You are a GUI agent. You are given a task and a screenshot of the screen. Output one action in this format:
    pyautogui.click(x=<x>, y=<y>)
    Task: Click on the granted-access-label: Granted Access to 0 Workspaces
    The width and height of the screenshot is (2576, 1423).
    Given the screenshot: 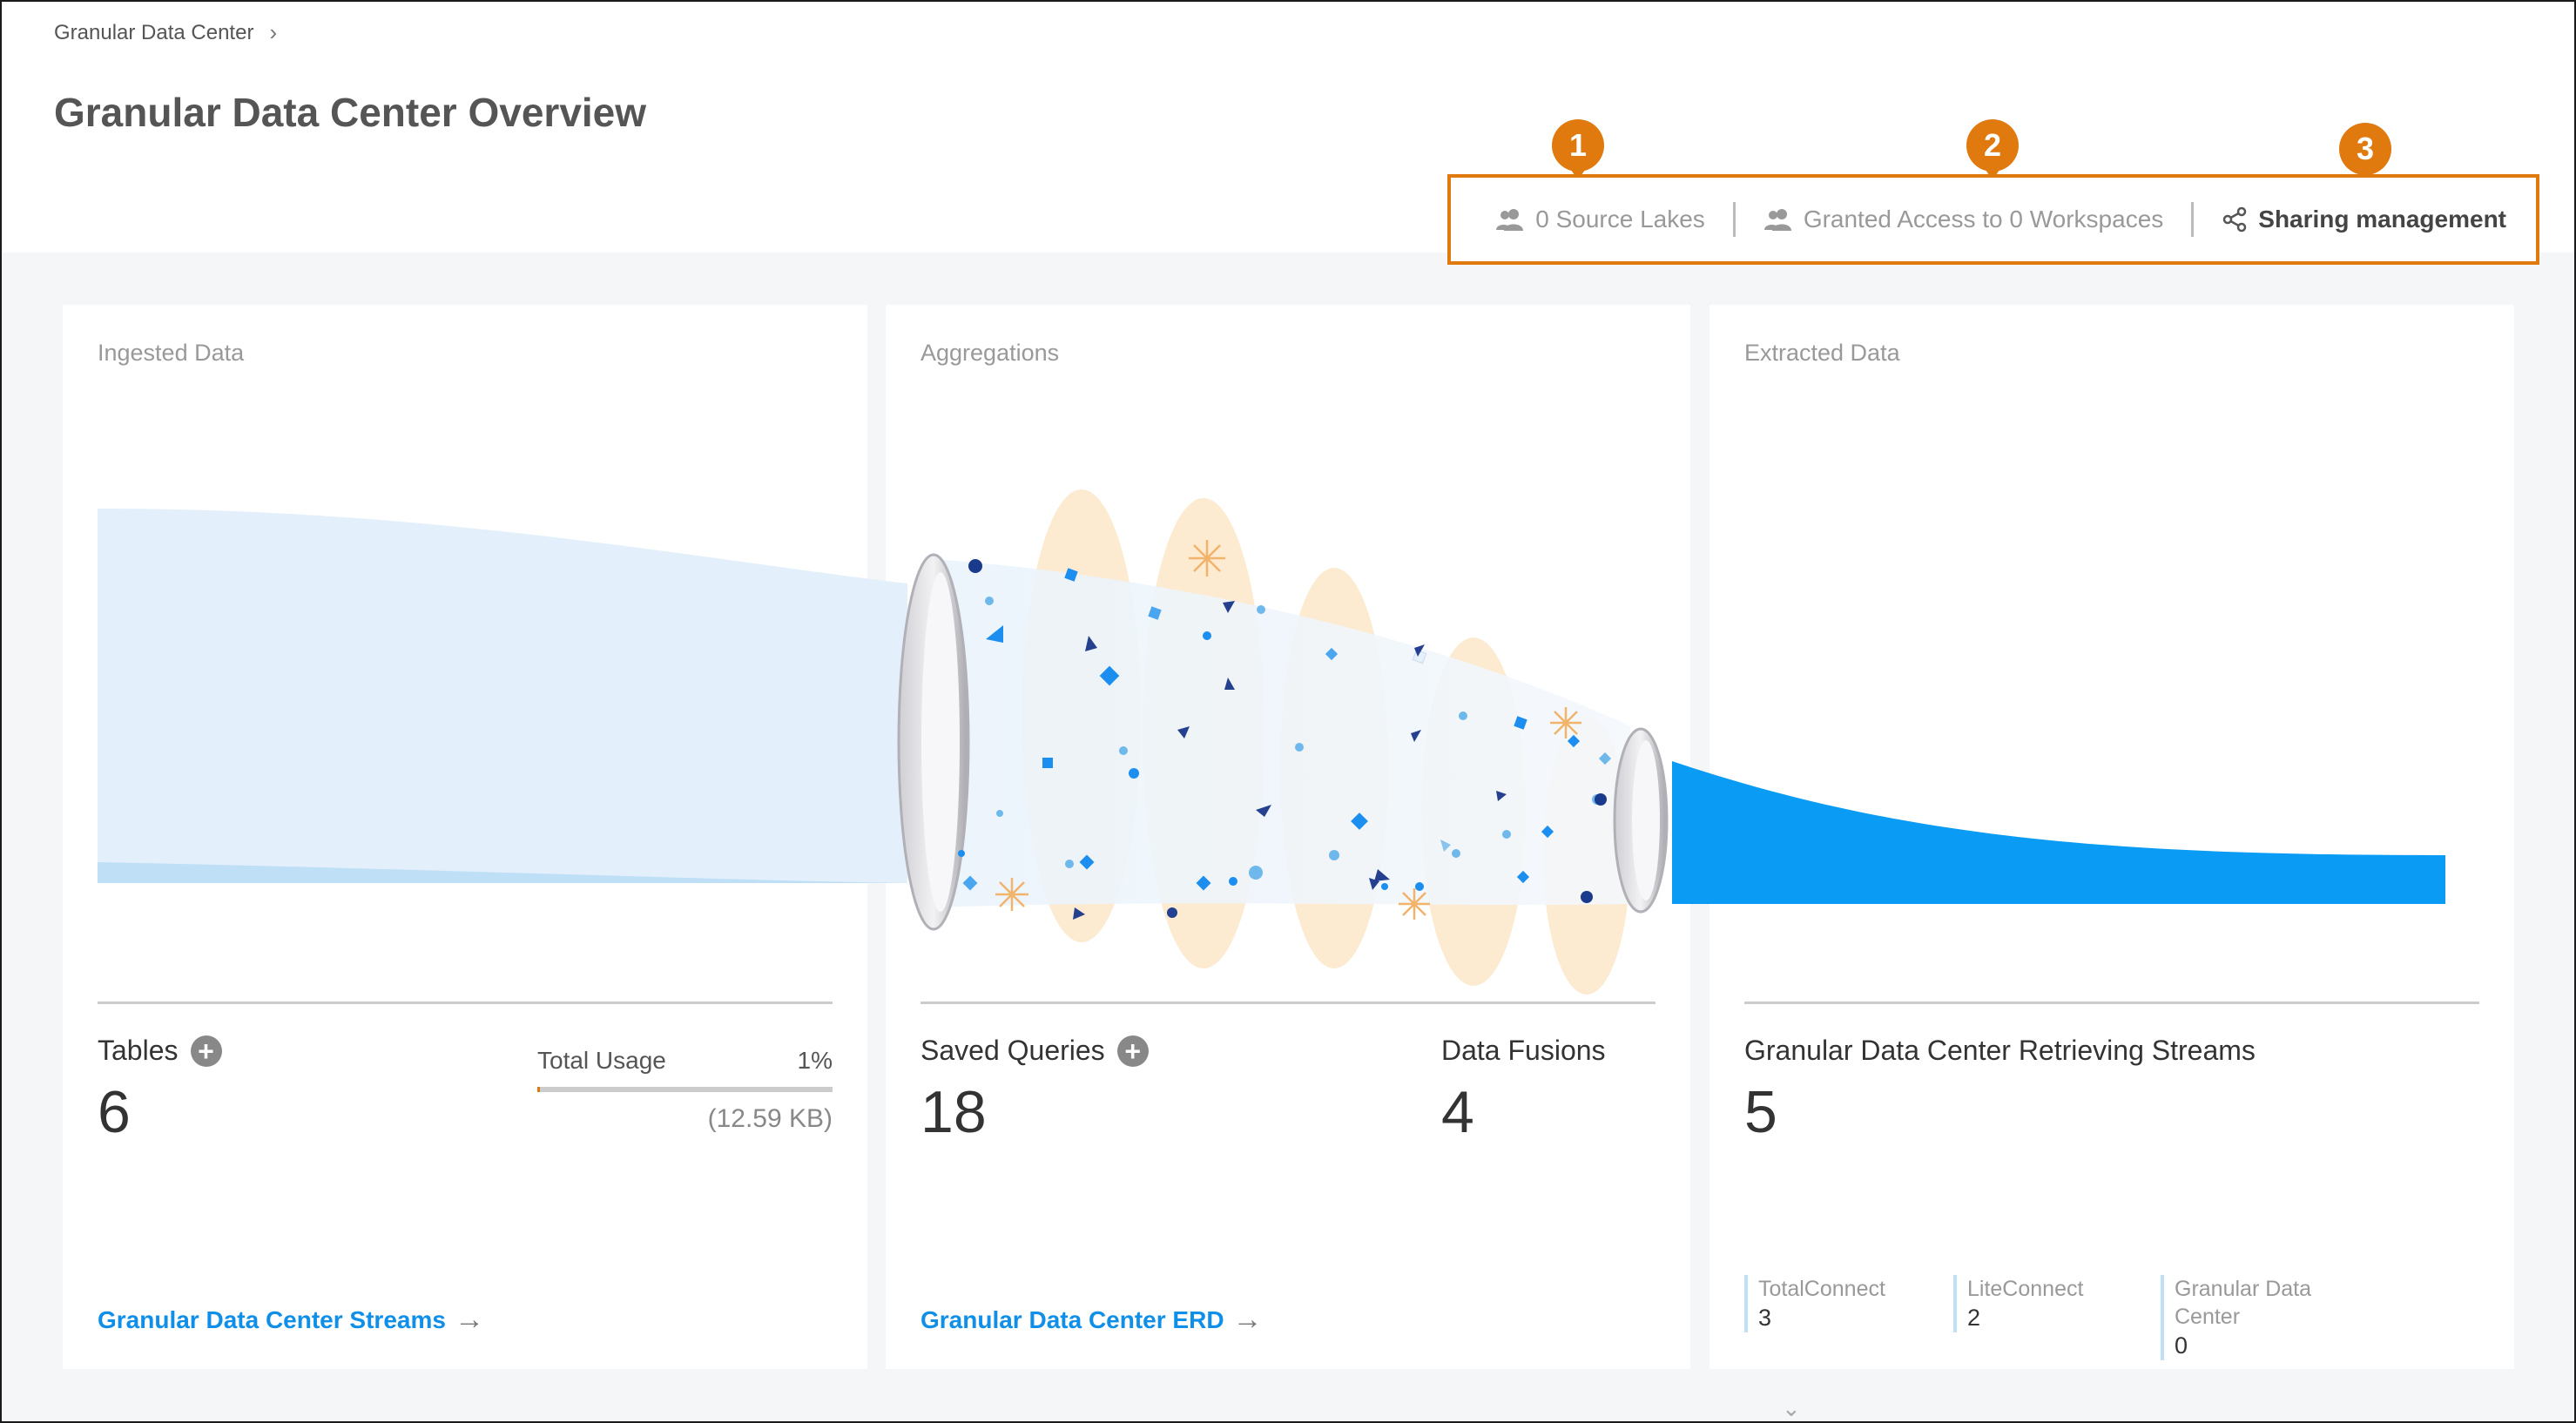 What is the action you would take?
    pyautogui.click(x=1983, y=219)
    